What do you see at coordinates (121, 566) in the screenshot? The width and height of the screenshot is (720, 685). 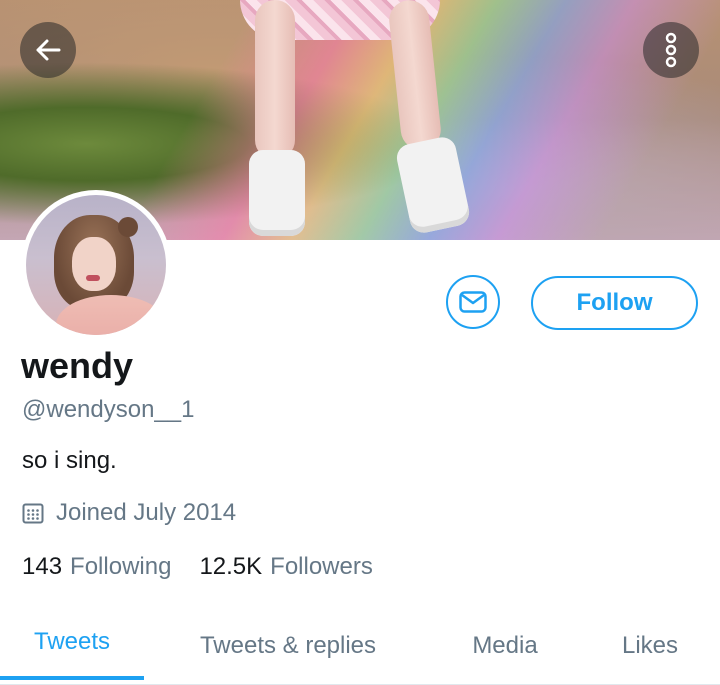 I see `following-label: Following` at bounding box center [121, 566].